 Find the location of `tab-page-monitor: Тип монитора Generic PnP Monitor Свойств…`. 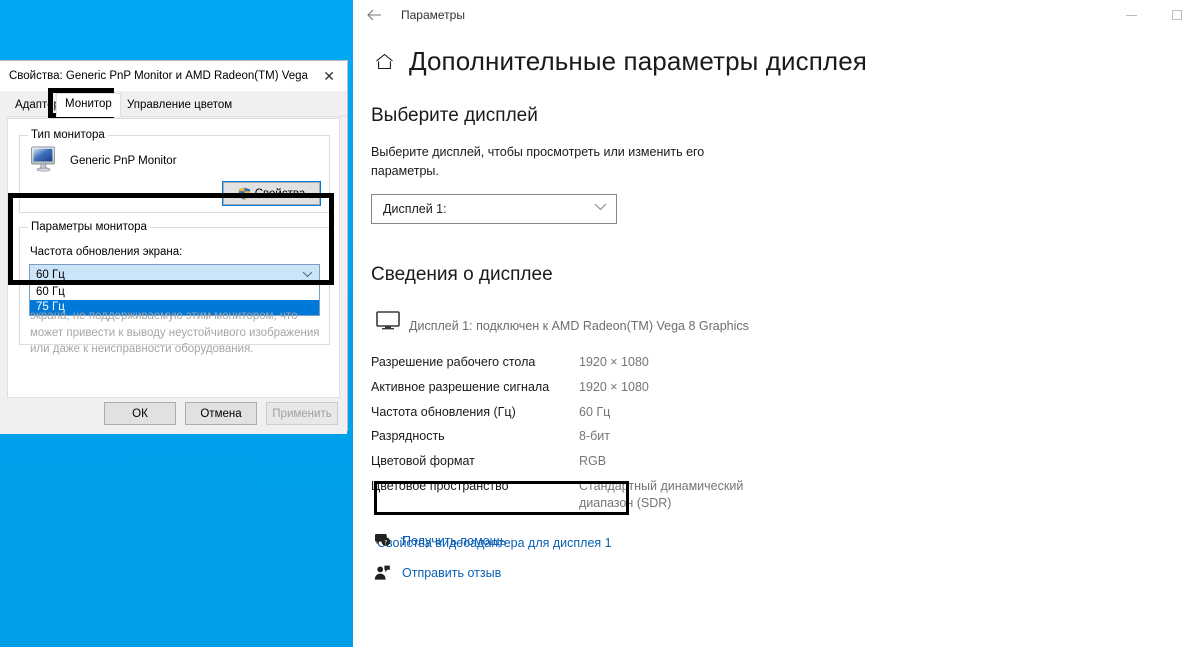

tab-page-monitor: Тип монитора Generic PnP Monitor Свойств… is located at coordinates (173, 258).